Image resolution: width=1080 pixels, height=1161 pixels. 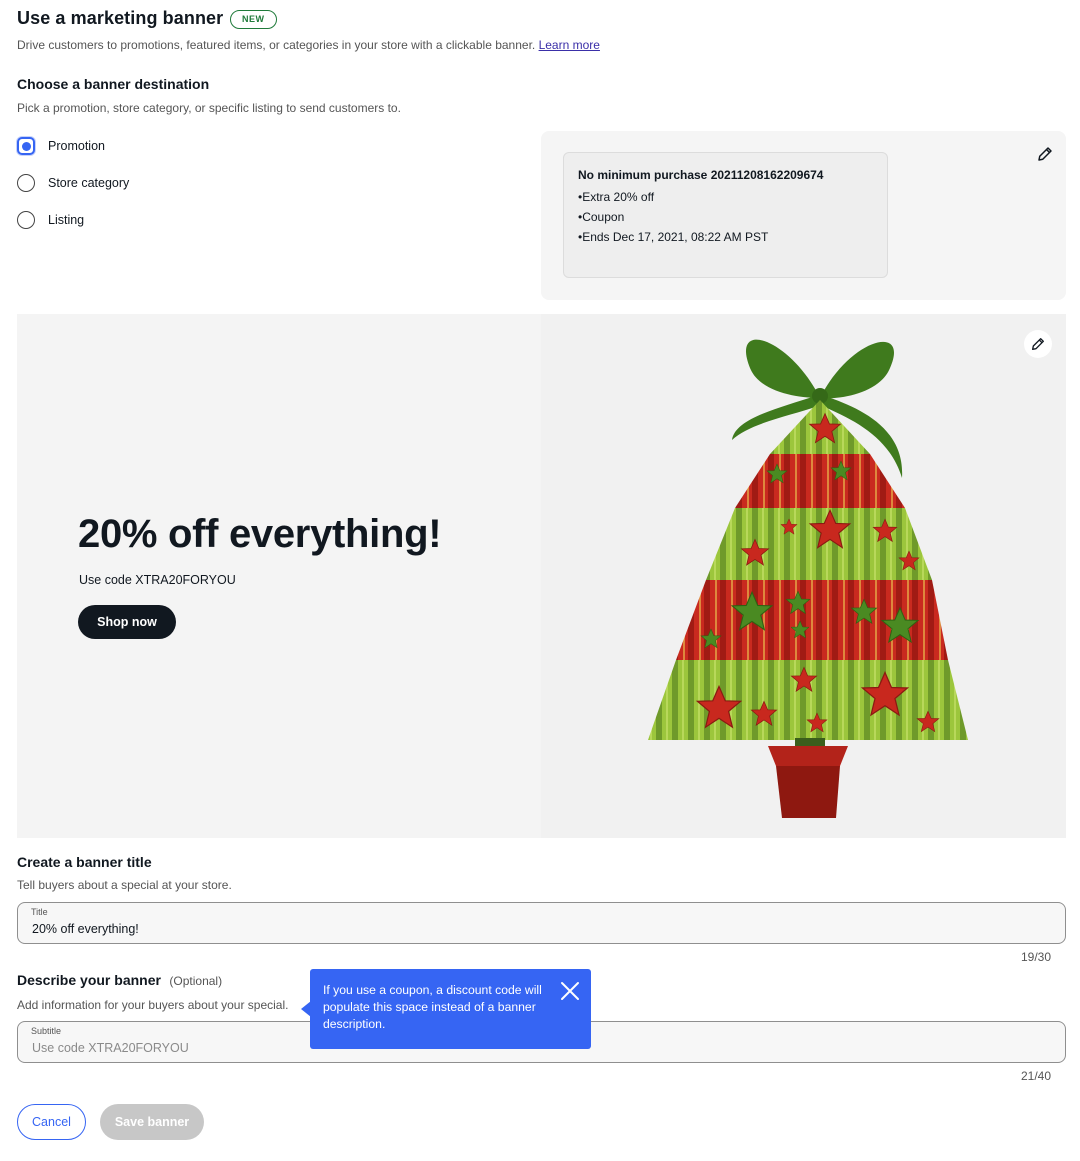 What do you see at coordinates (120, 18) in the screenshot?
I see `page-title: Use a marketing banner` at bounding box center [120, 18].